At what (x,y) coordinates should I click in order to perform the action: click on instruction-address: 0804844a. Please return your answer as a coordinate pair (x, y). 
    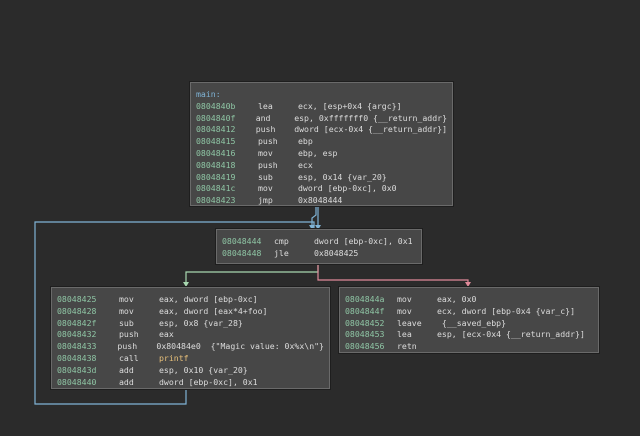
    Looking at the image, I should click on (365, 299).